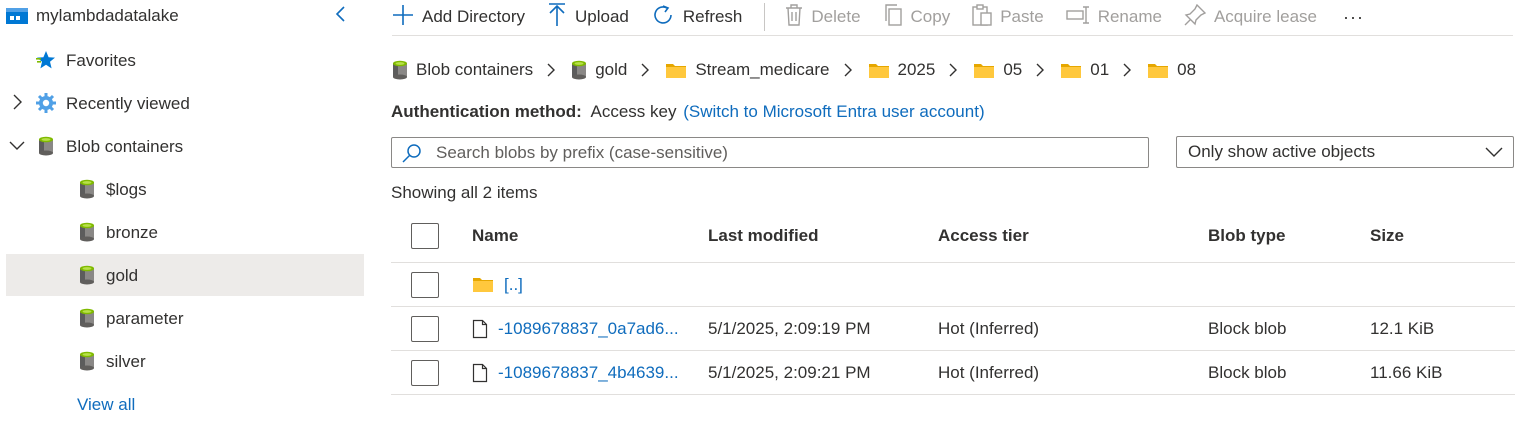  Describe the element at coordinates (1282, 151) in the screenshot. I see `filter-selected-value: Only show active objects` at that location.